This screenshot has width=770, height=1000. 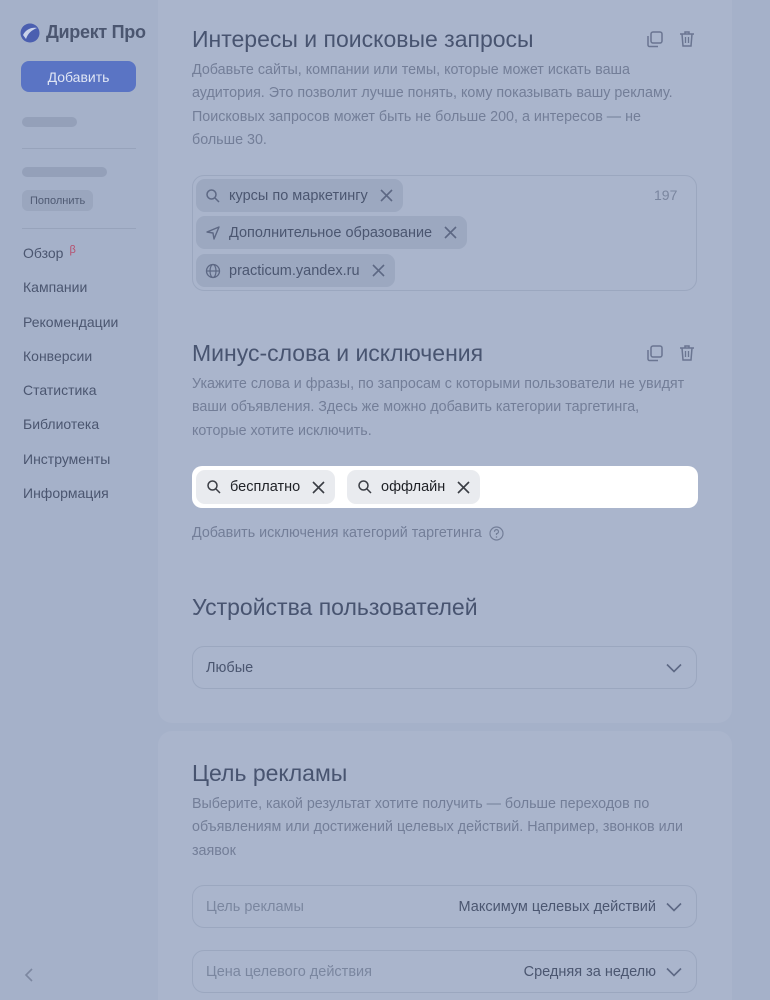 I want to click on sidebar-item-library: Библиотека, so click(x=70, y=431).